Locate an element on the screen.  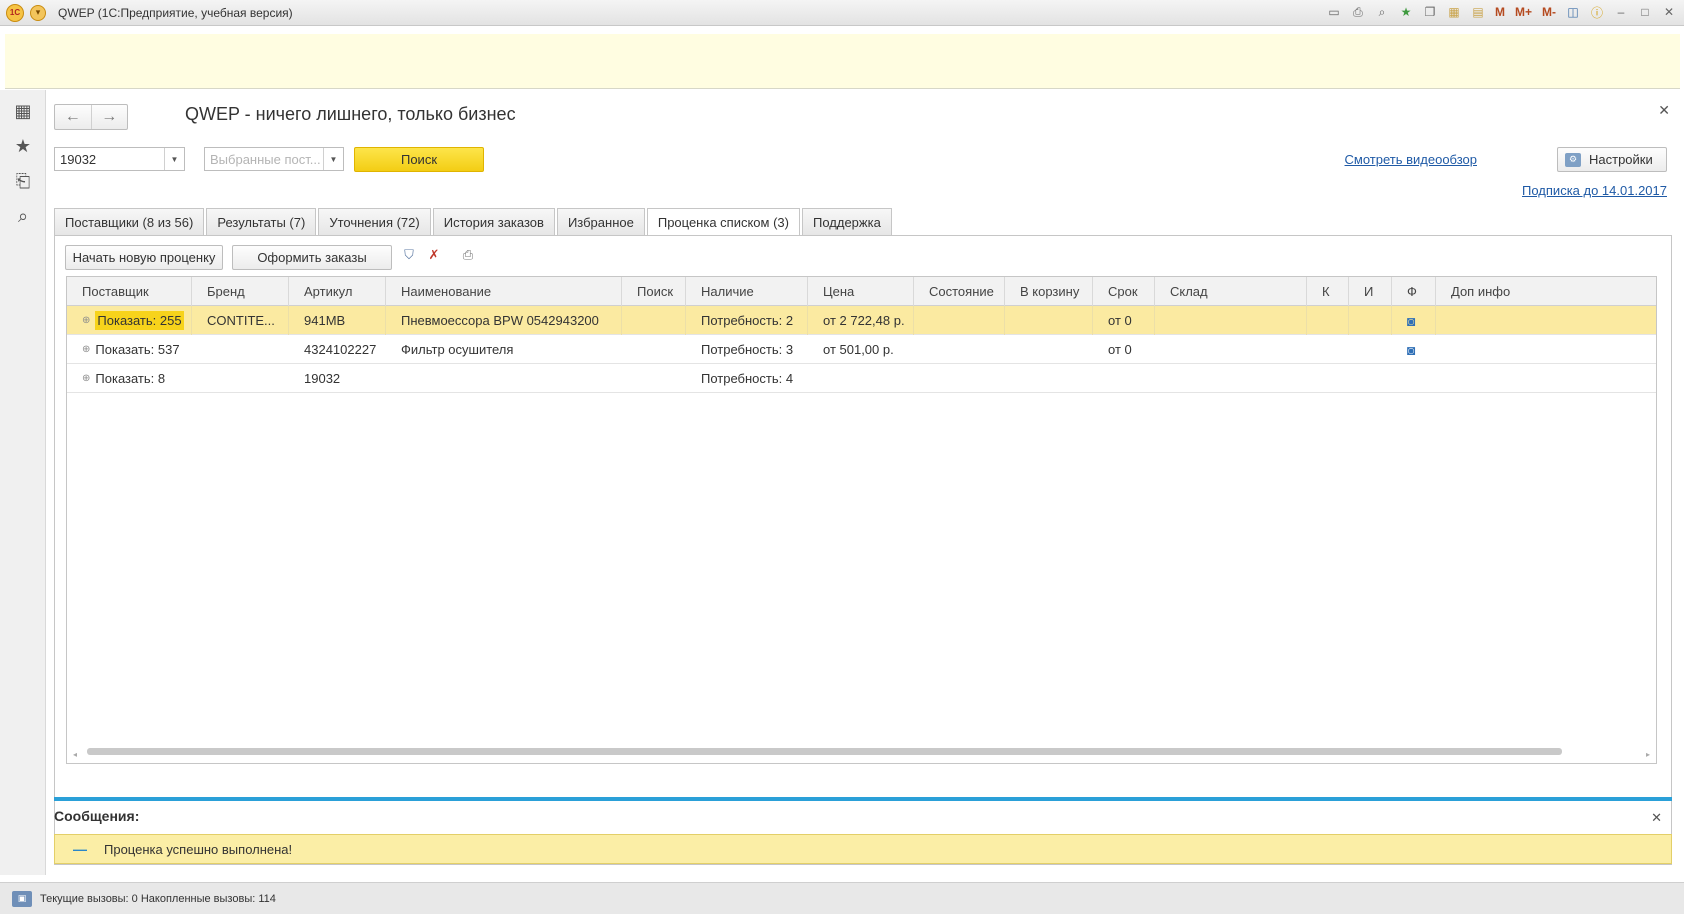
messages-close-icon: ✕ is located at coordinates (1656, 818).